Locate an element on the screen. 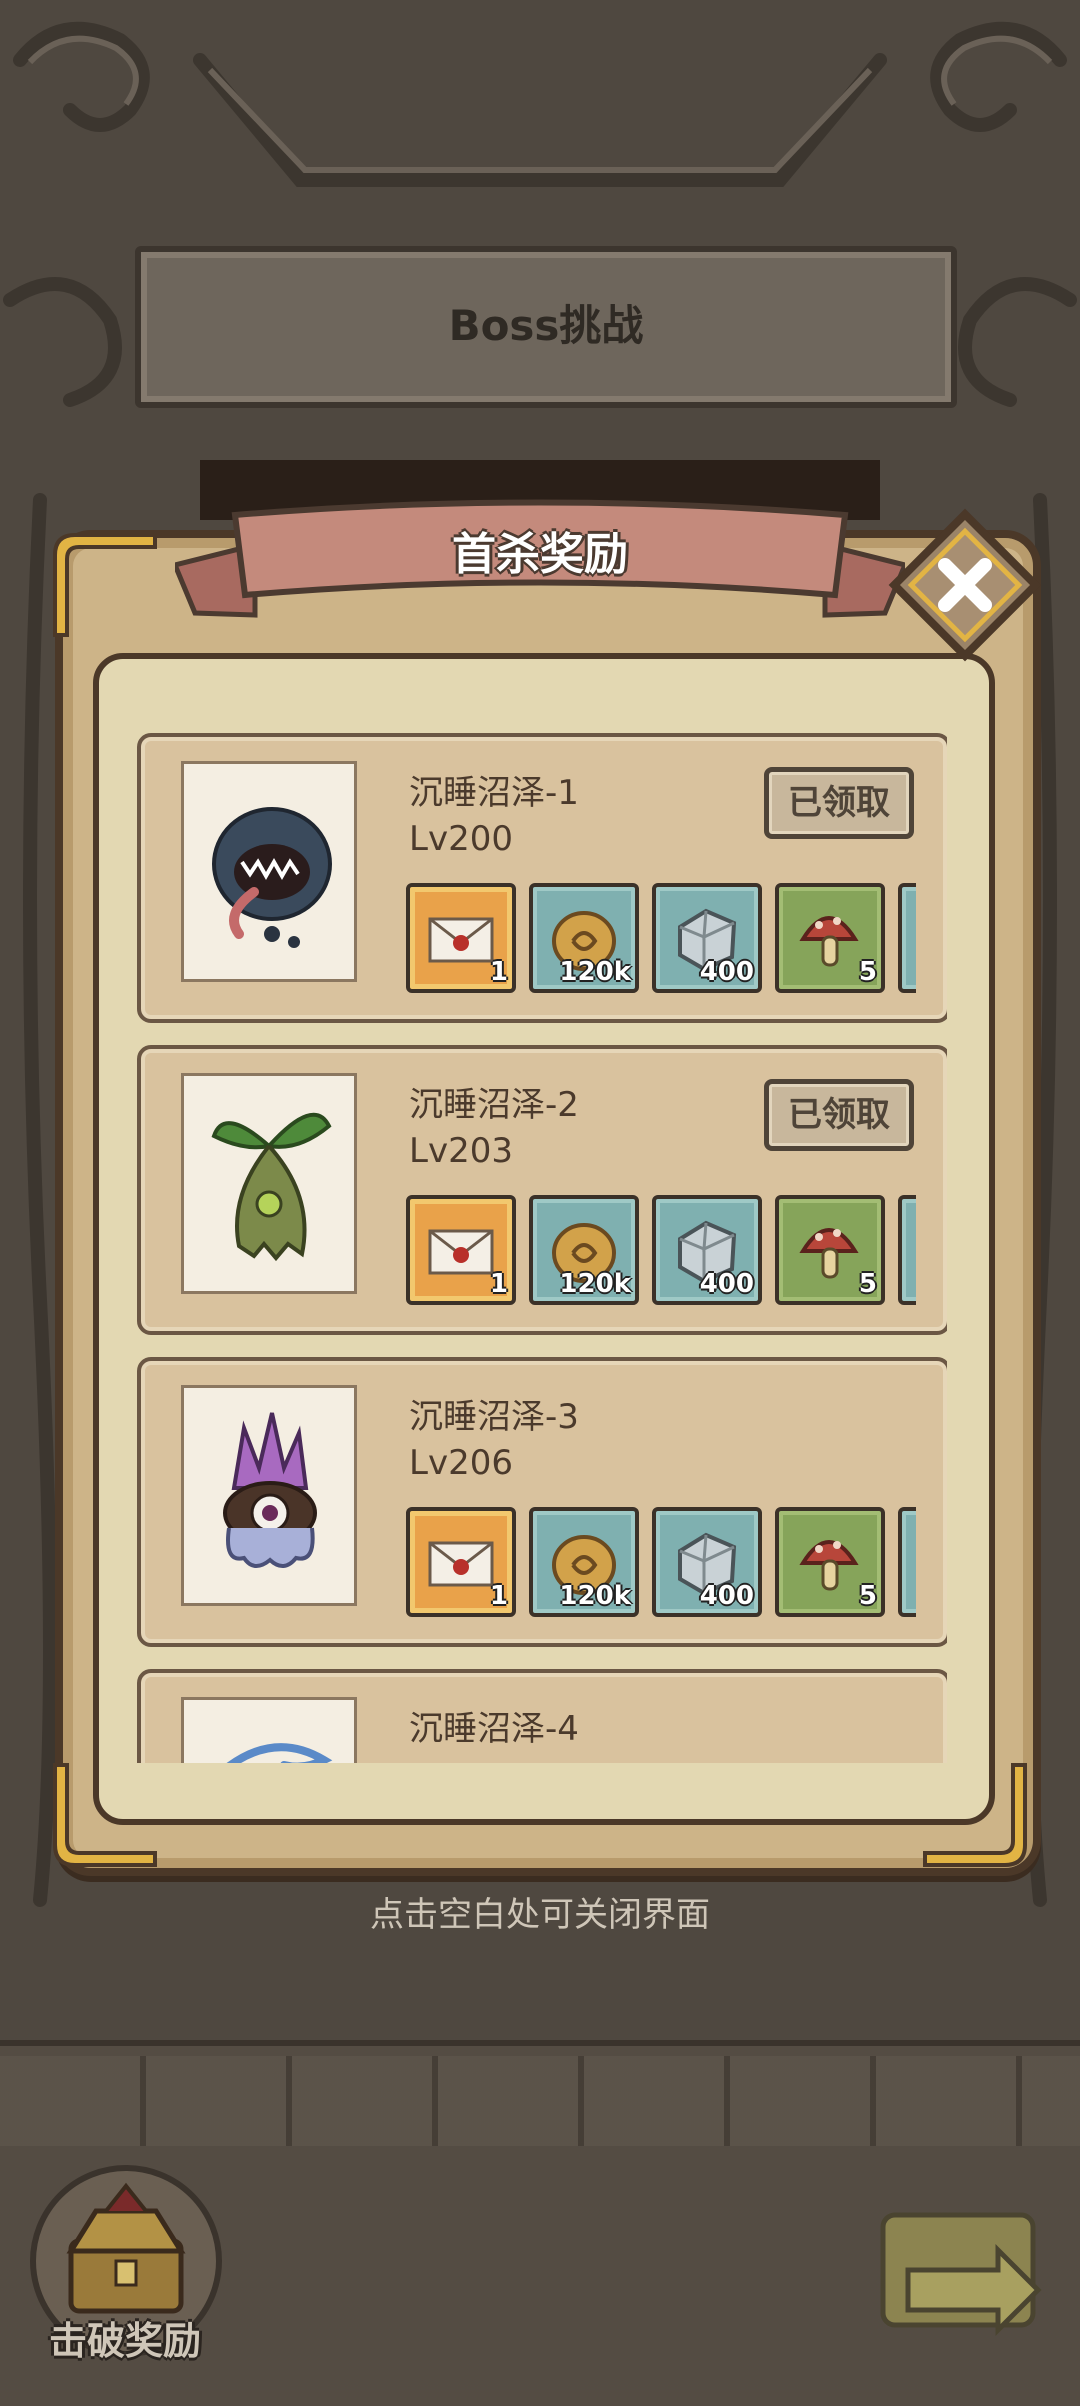 This screenshot has width=1080, height=2406. boss-slime-portrait-icon is located at coordinates (272, 877).